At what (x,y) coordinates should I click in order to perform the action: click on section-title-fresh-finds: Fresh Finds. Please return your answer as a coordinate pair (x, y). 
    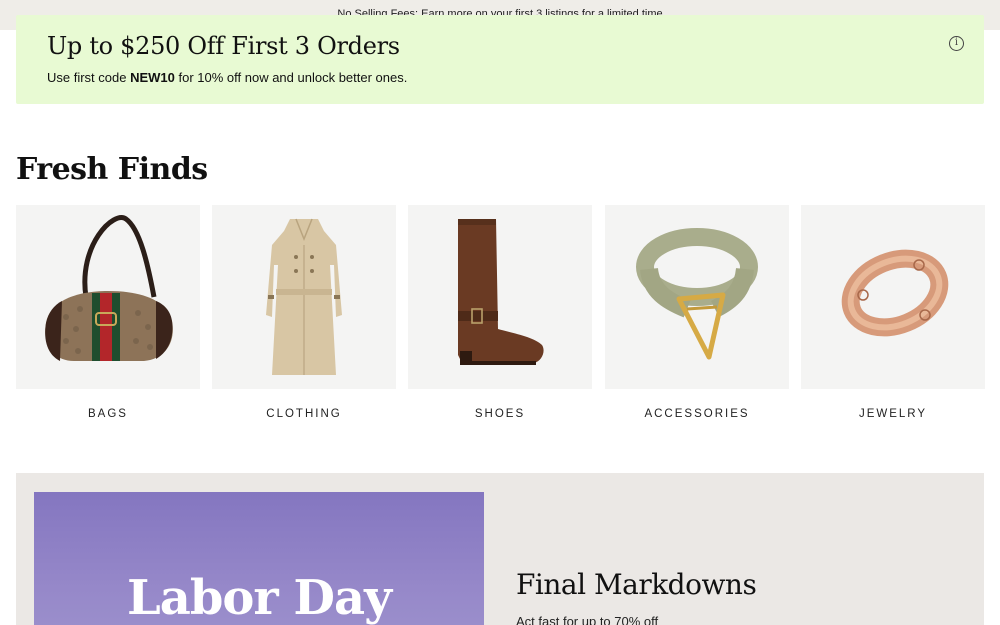
    Looking at the image, I should click on (112, 169).